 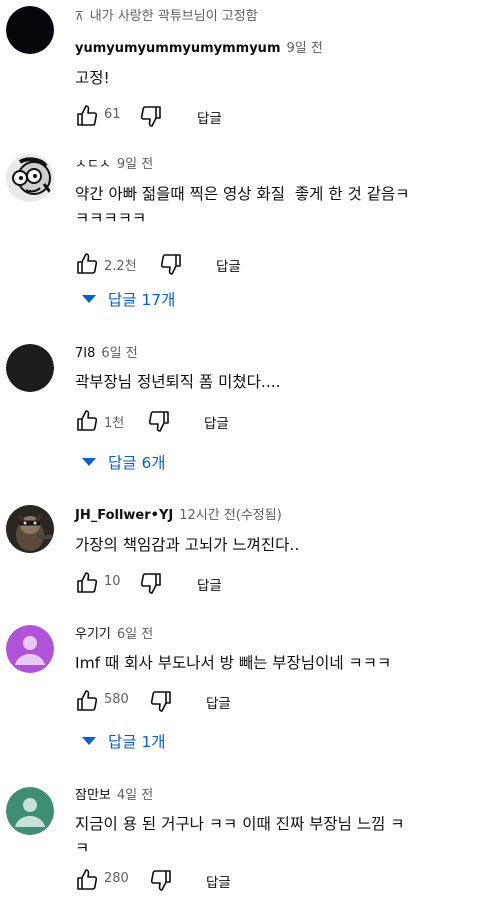 I want to click on comment-text: 약간 아빠 젊을때 찍은 영상 화질 좋게 한 것 같음ㅋ ㅋㅋㅋㅋㅋ, so click(x=242, y=206).